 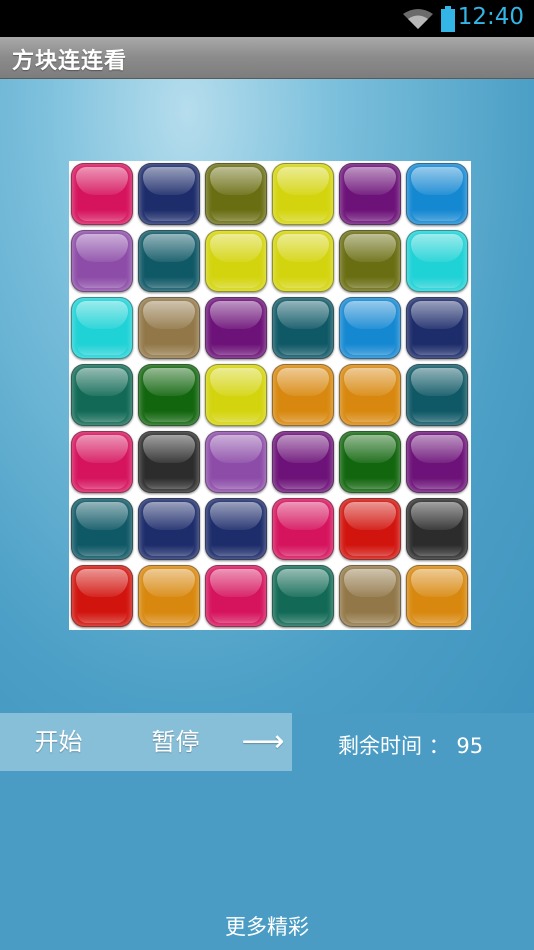 What do you see at coordinates (175, 742) in the screenshot?
I see `pause-button: 暂停` at bounding box center [175, 742].